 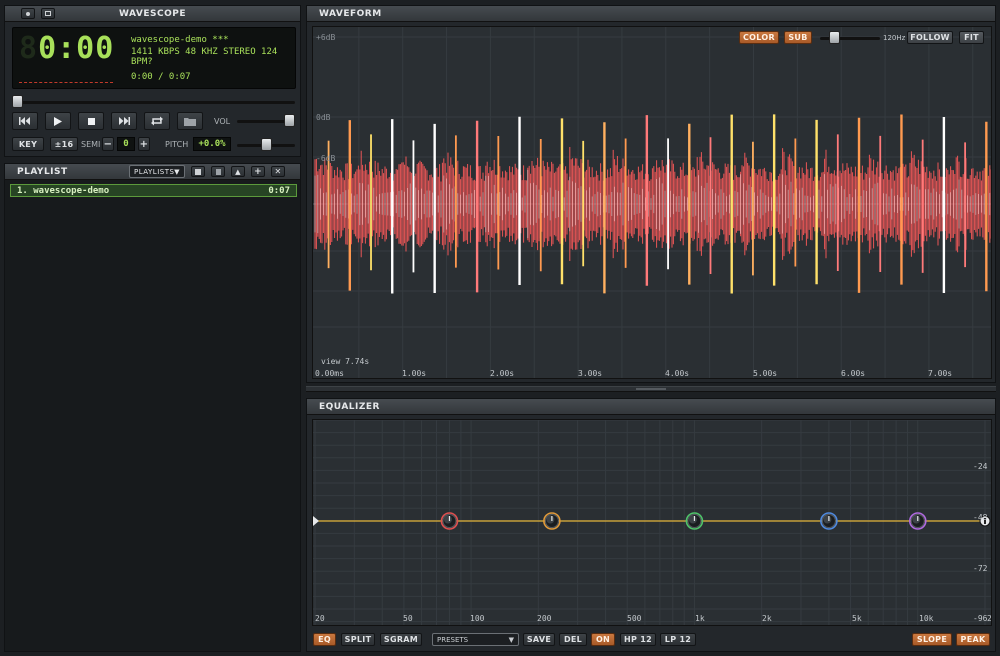 What do you see at coordinates (180, 40) in the screenshot?
I see `track-name: wavescope-demo ***` at bounding box center [180, 40].